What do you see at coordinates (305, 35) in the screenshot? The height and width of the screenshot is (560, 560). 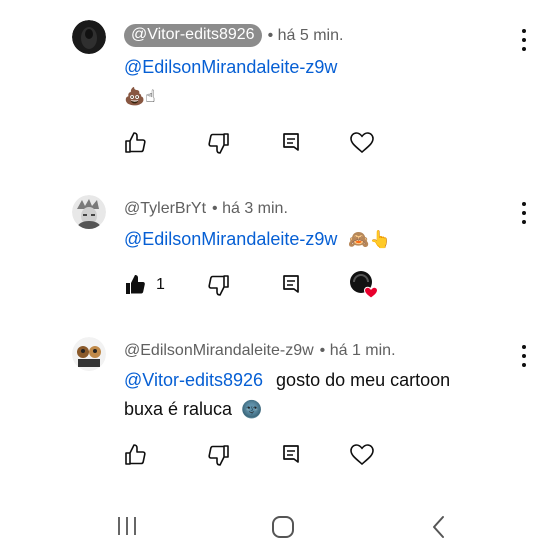 I see `timestamp: • há 5 min.` at bounding box center [305, 35].